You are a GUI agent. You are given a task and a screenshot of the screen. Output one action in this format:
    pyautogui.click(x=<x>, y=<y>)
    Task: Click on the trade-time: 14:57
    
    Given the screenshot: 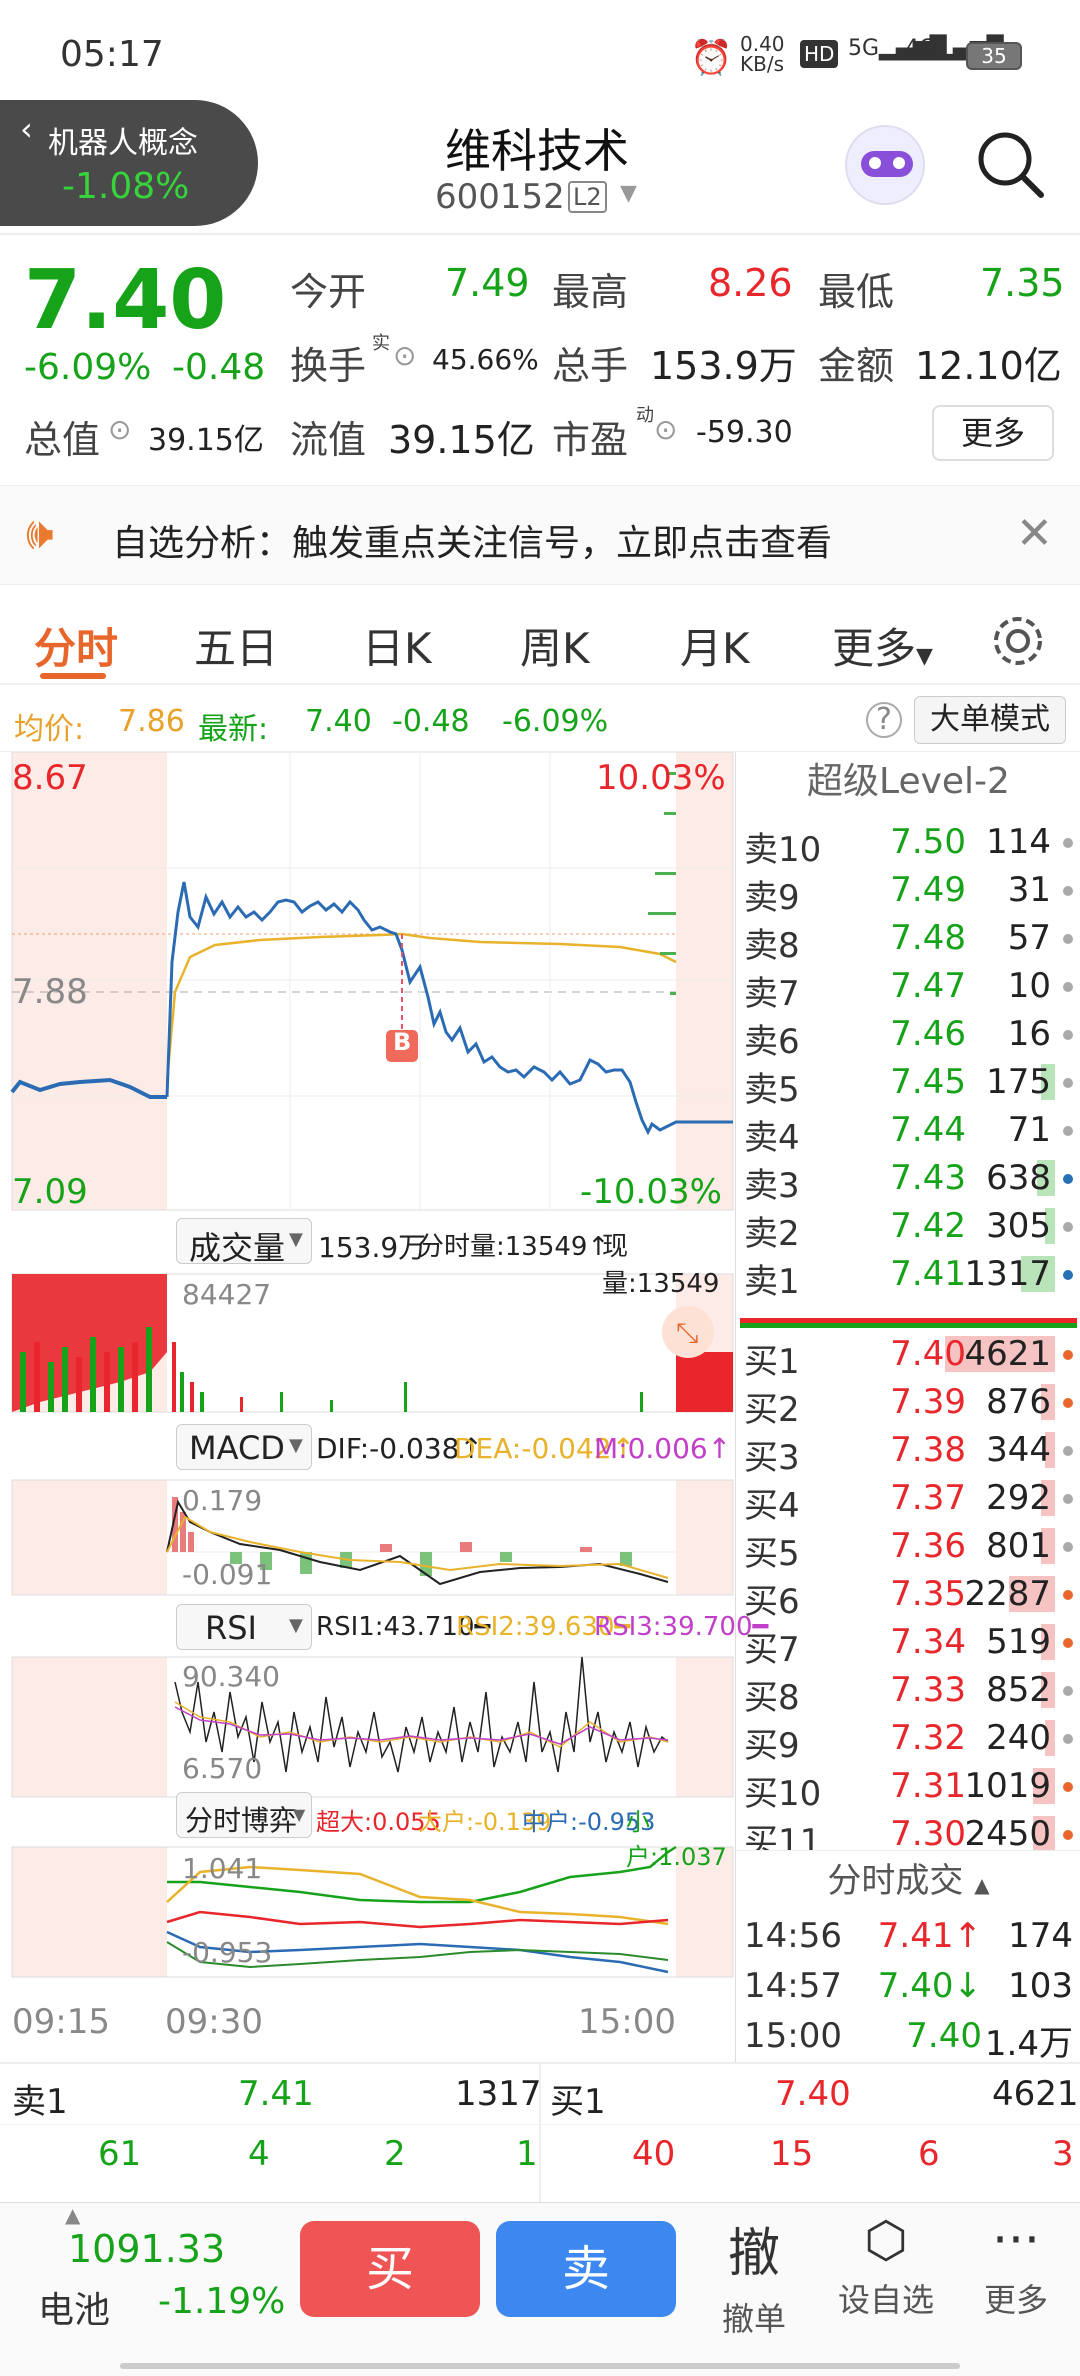 What is the action you would take?
    pyautogui.click(x=793, y=1986)
    